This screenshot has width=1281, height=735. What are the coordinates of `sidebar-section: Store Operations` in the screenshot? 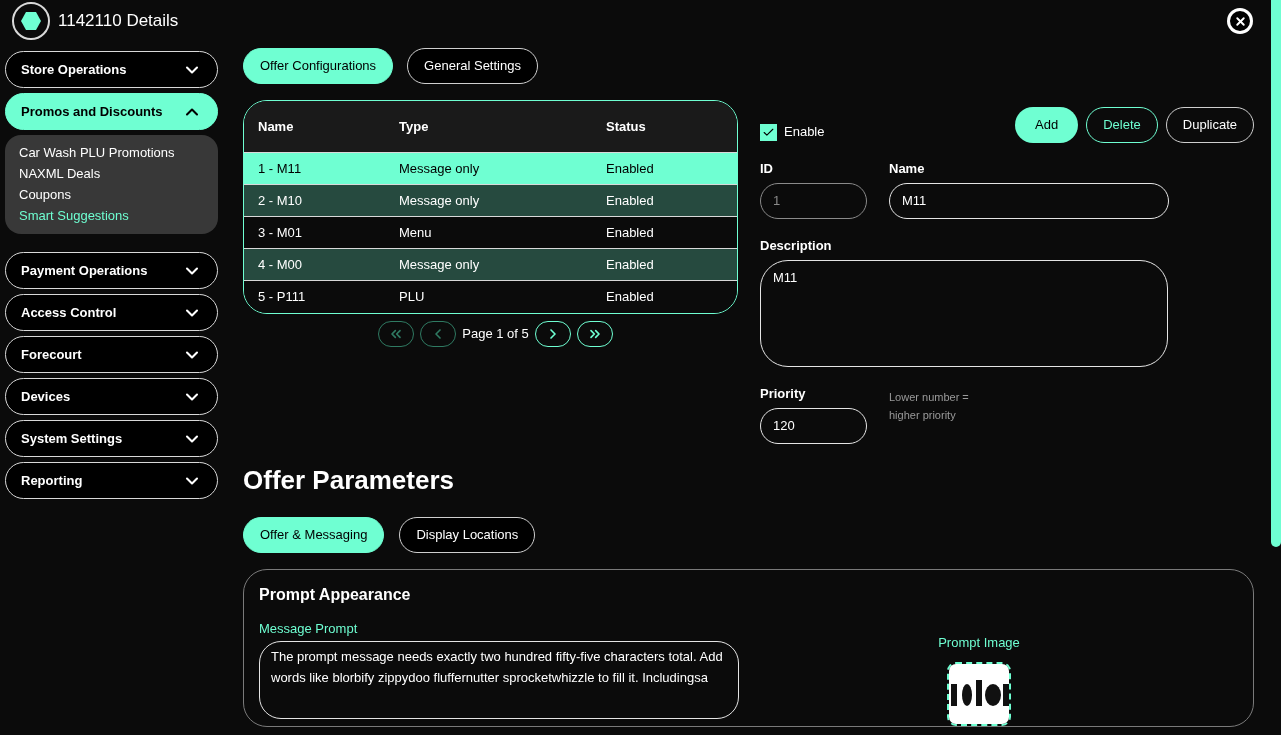 It's located at (111, 69).